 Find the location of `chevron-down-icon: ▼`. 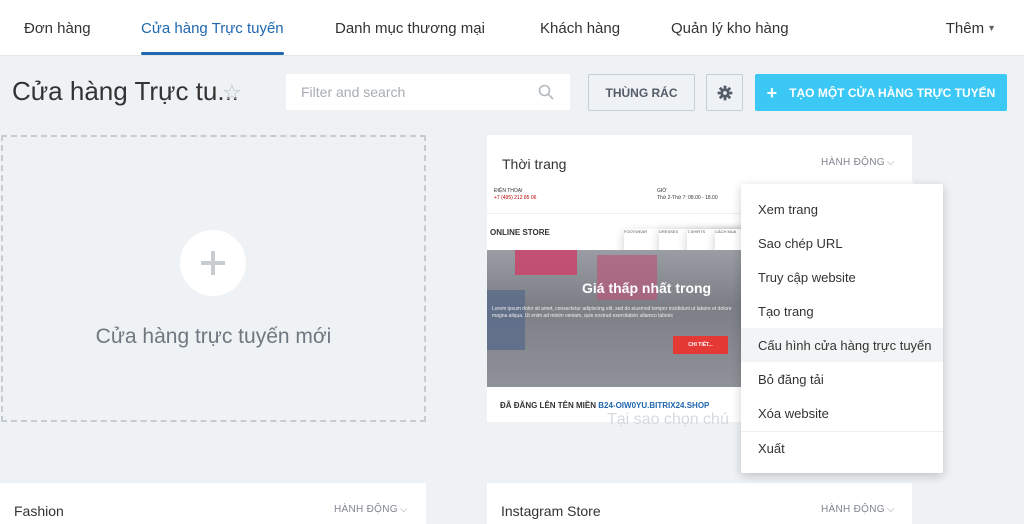

chevron-down-icon: ▼ is located at coordinates (991, 28).